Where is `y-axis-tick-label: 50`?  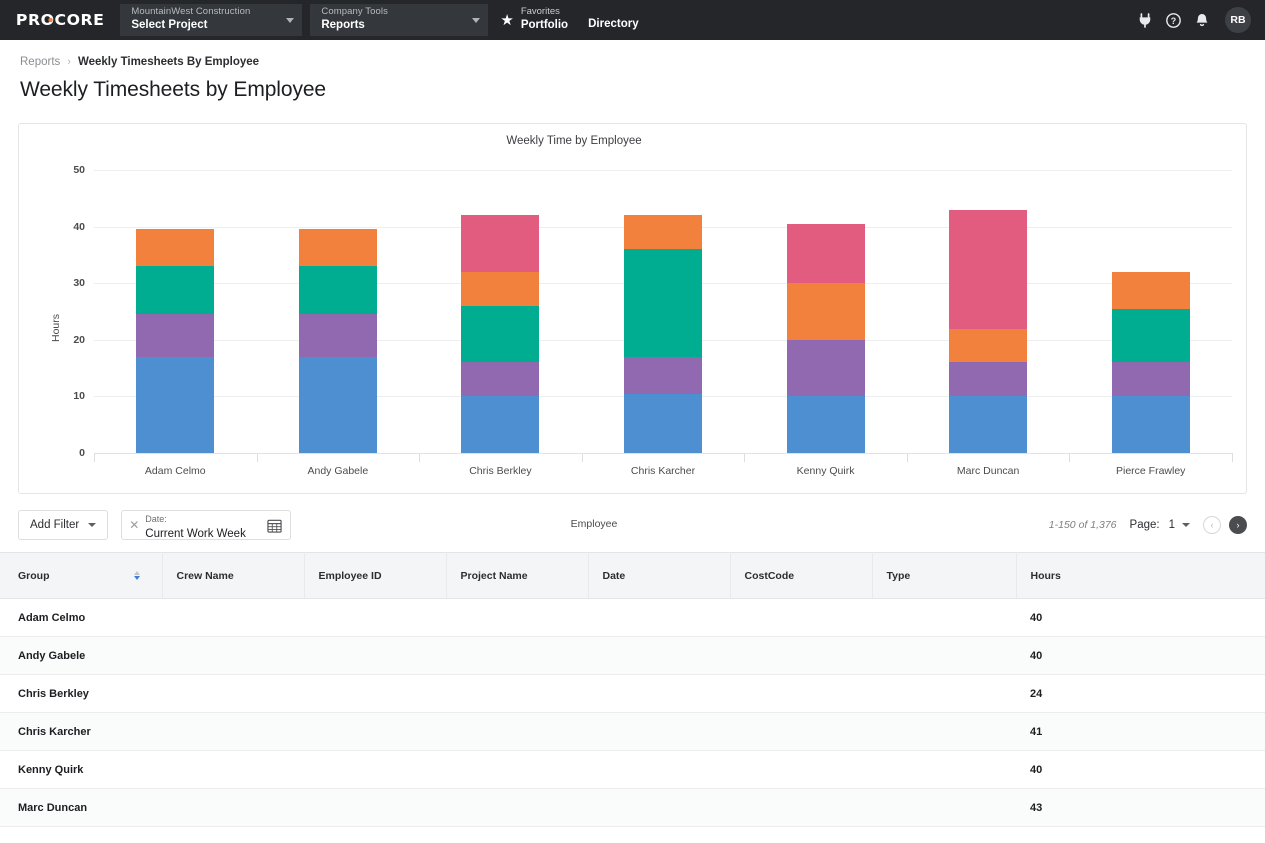
y-axis-tick-label: 50 is located at coordinates (79, 170).